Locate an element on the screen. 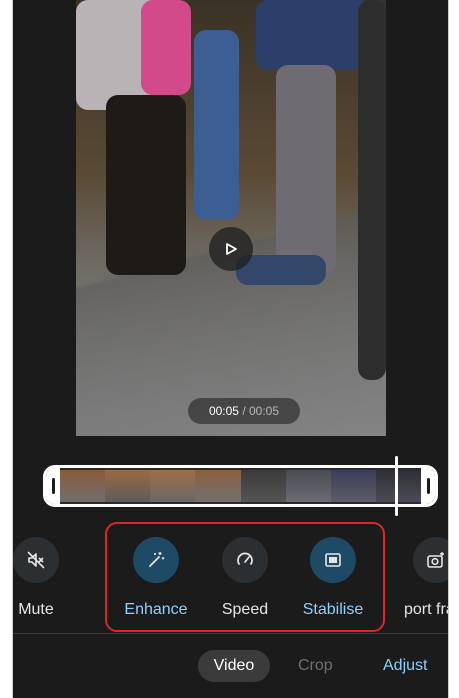 The height and width of the screenshot is (698, 459). play-button is located at coordinates (231, 249).